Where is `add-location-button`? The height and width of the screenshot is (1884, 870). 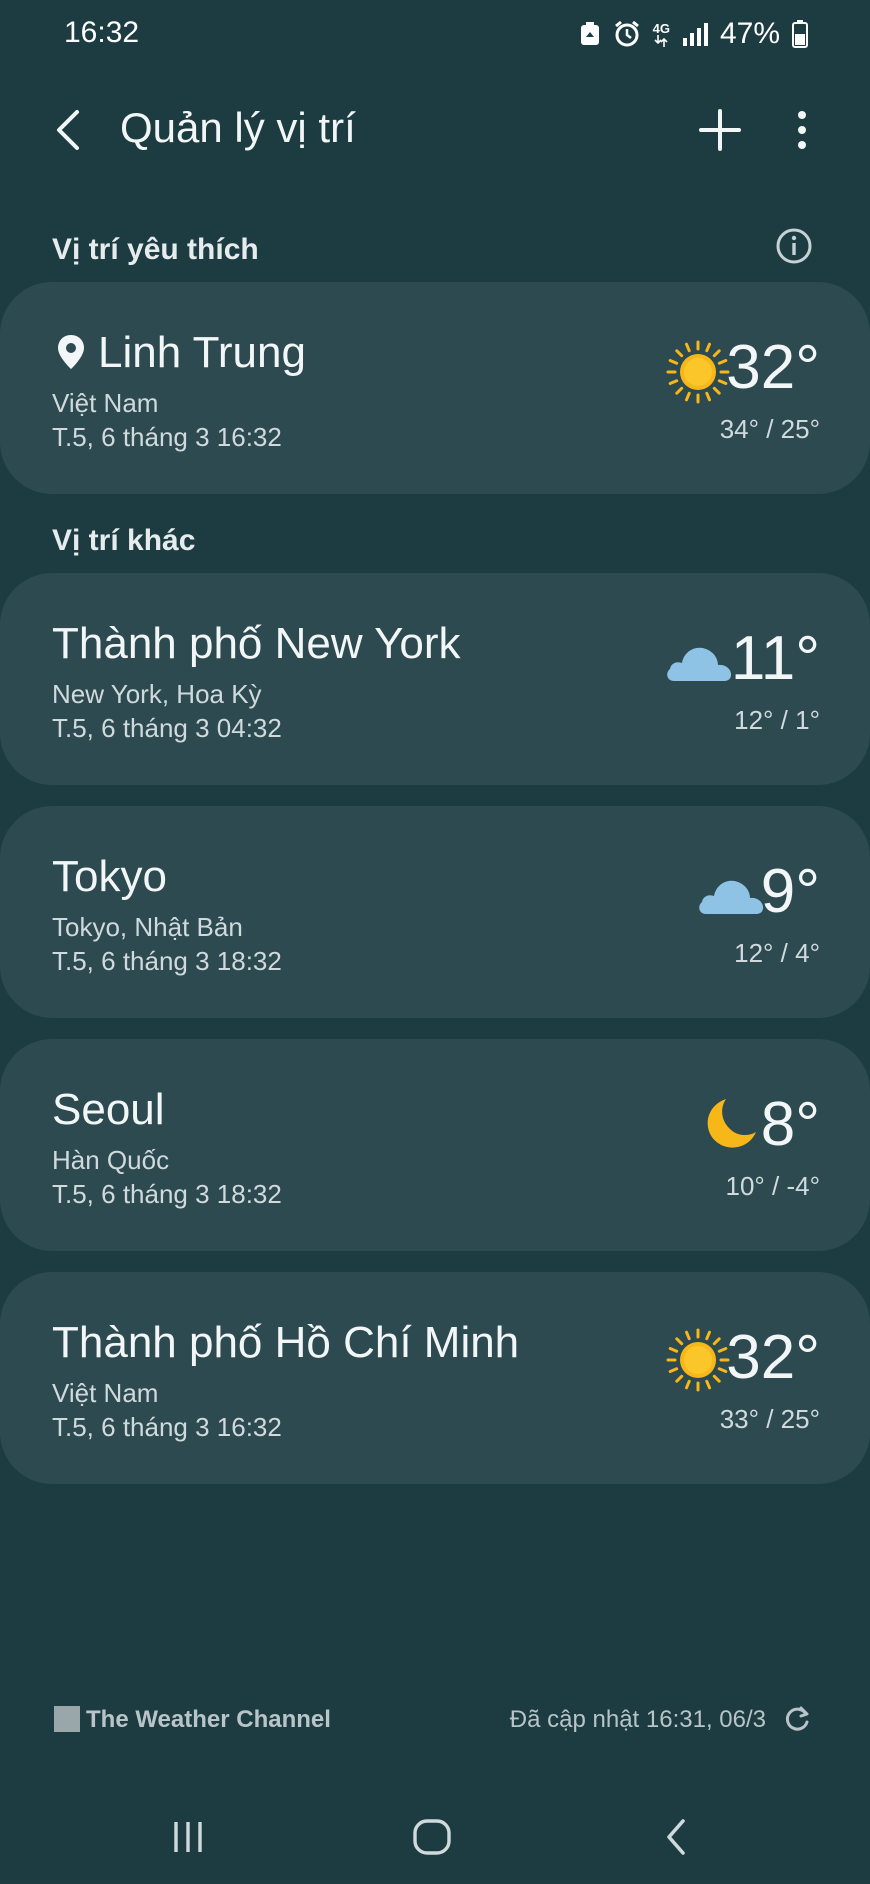
add-location-button is located at coordinates (720, 130).